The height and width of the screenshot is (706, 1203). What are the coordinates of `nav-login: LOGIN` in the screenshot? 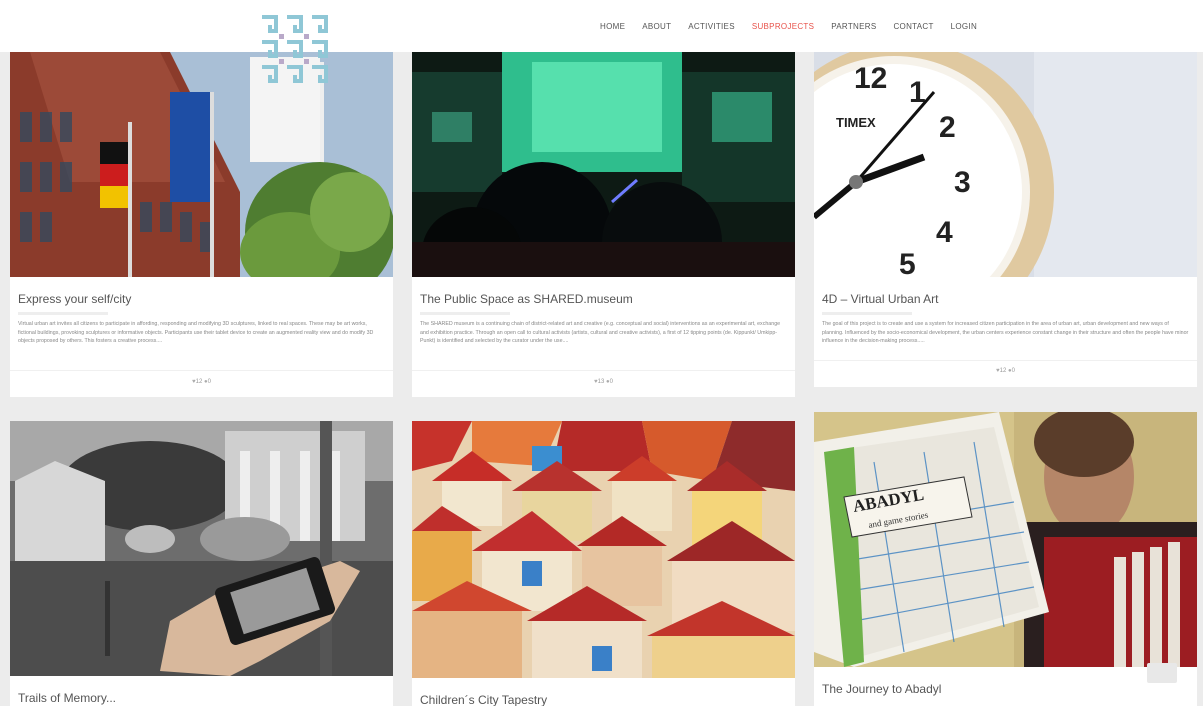 It's located at (964, 26).